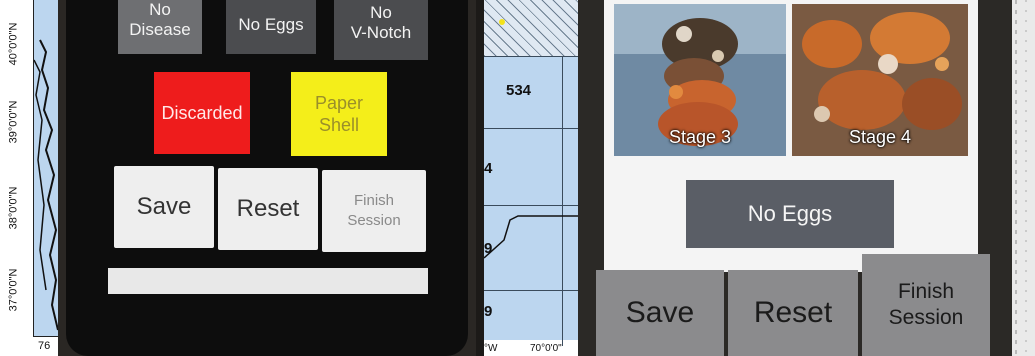 The width and height of the screenshot is (1035, 356). I want to click on stage-3-caption: Stage 3, so click(700, 137).